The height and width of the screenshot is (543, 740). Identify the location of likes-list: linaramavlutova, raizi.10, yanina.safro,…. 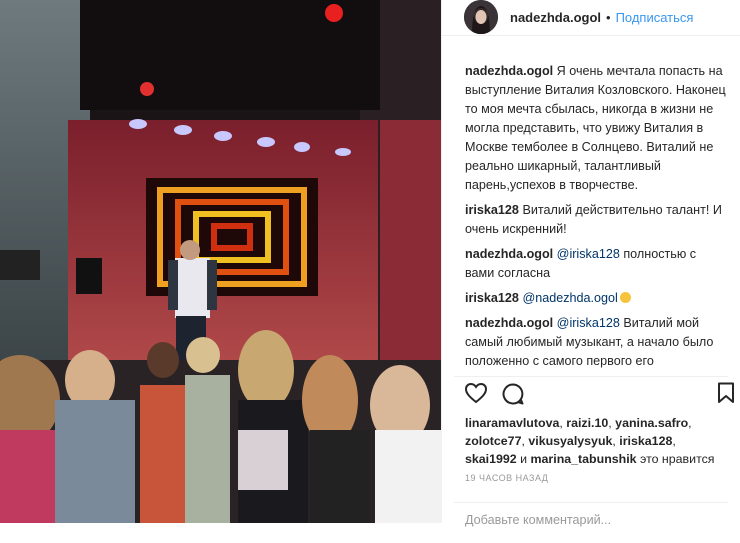
(590, 441).